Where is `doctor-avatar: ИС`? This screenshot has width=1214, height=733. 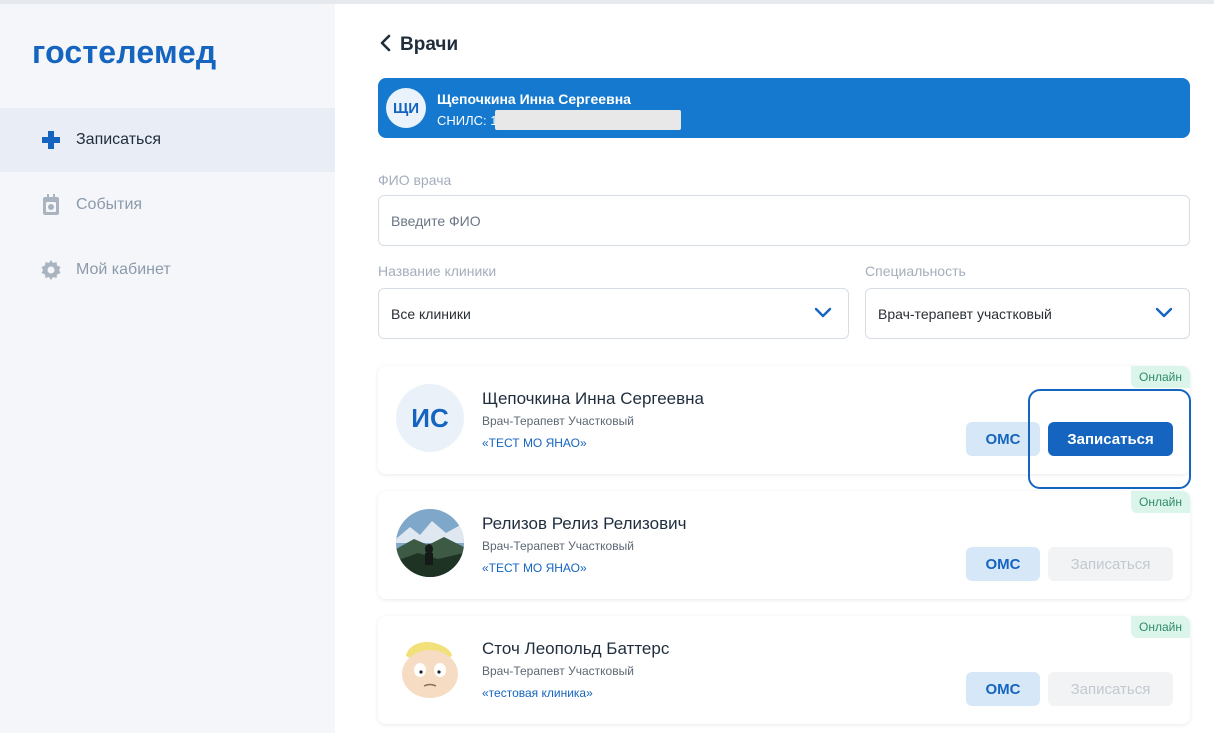
doctor-avatar: ИС is located at coordinates (430, 418).